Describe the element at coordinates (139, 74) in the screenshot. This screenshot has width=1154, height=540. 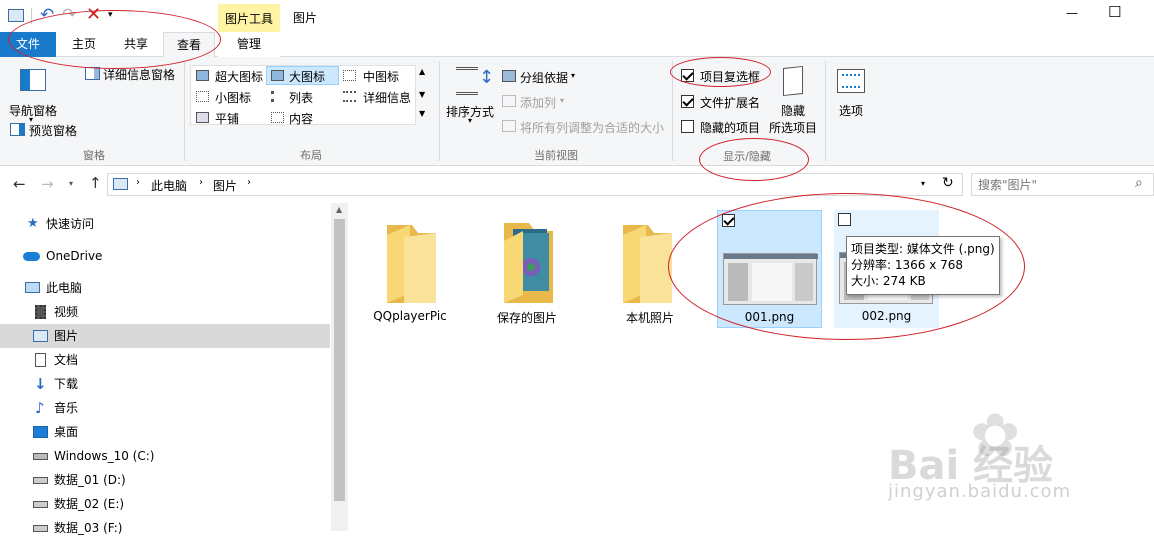
I see `details-pane-button: 详细信息窗格` at that location.